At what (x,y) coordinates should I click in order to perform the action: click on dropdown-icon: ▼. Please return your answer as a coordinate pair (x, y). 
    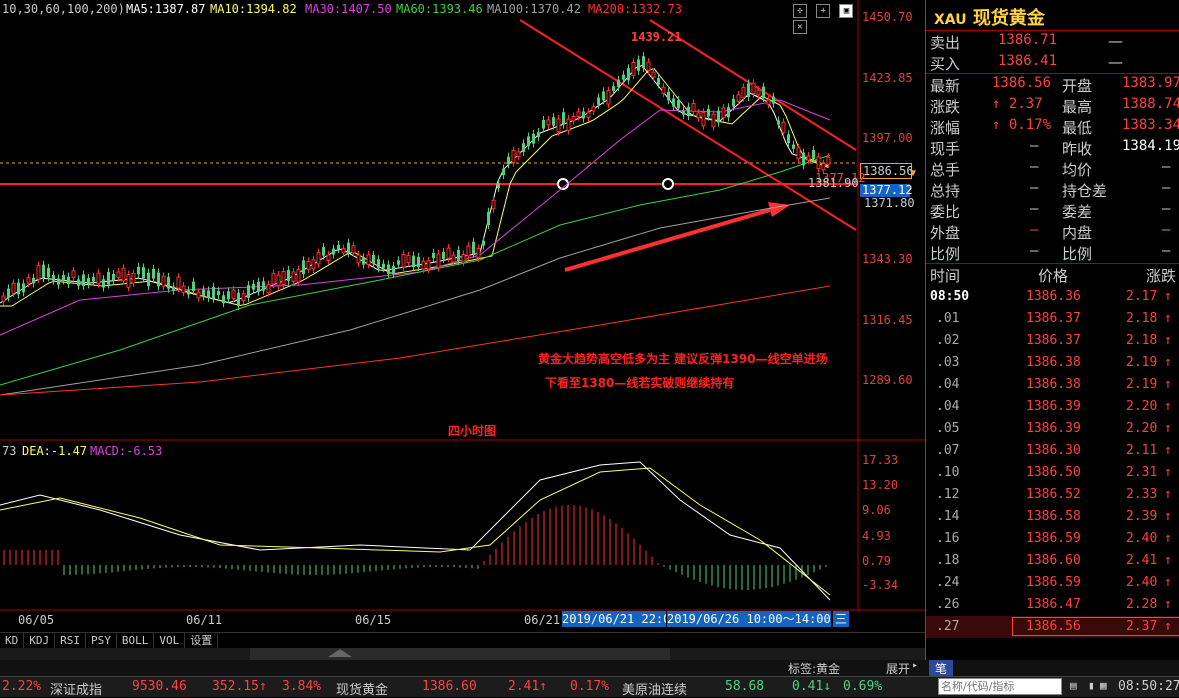
    Looking at the image, I should click on (913, 173).